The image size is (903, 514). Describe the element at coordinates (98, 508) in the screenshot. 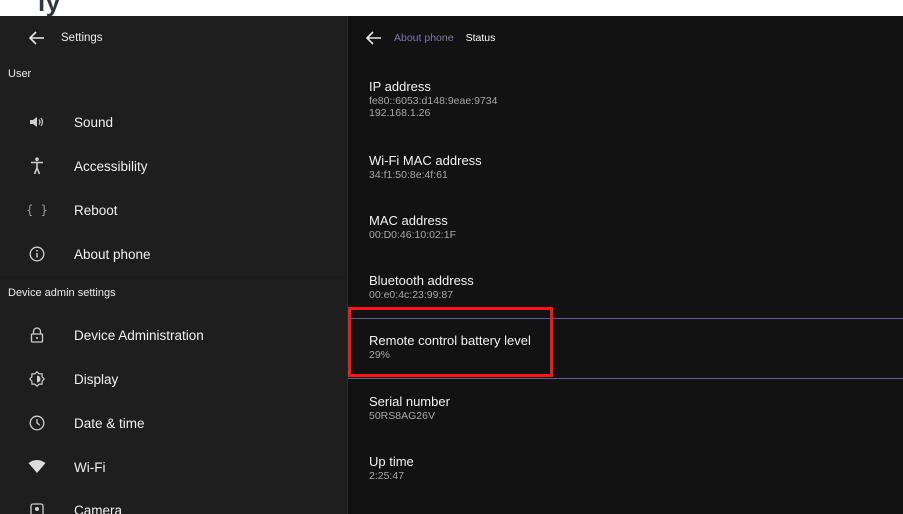

I see `sidebar-item-label: Camera` at that location.